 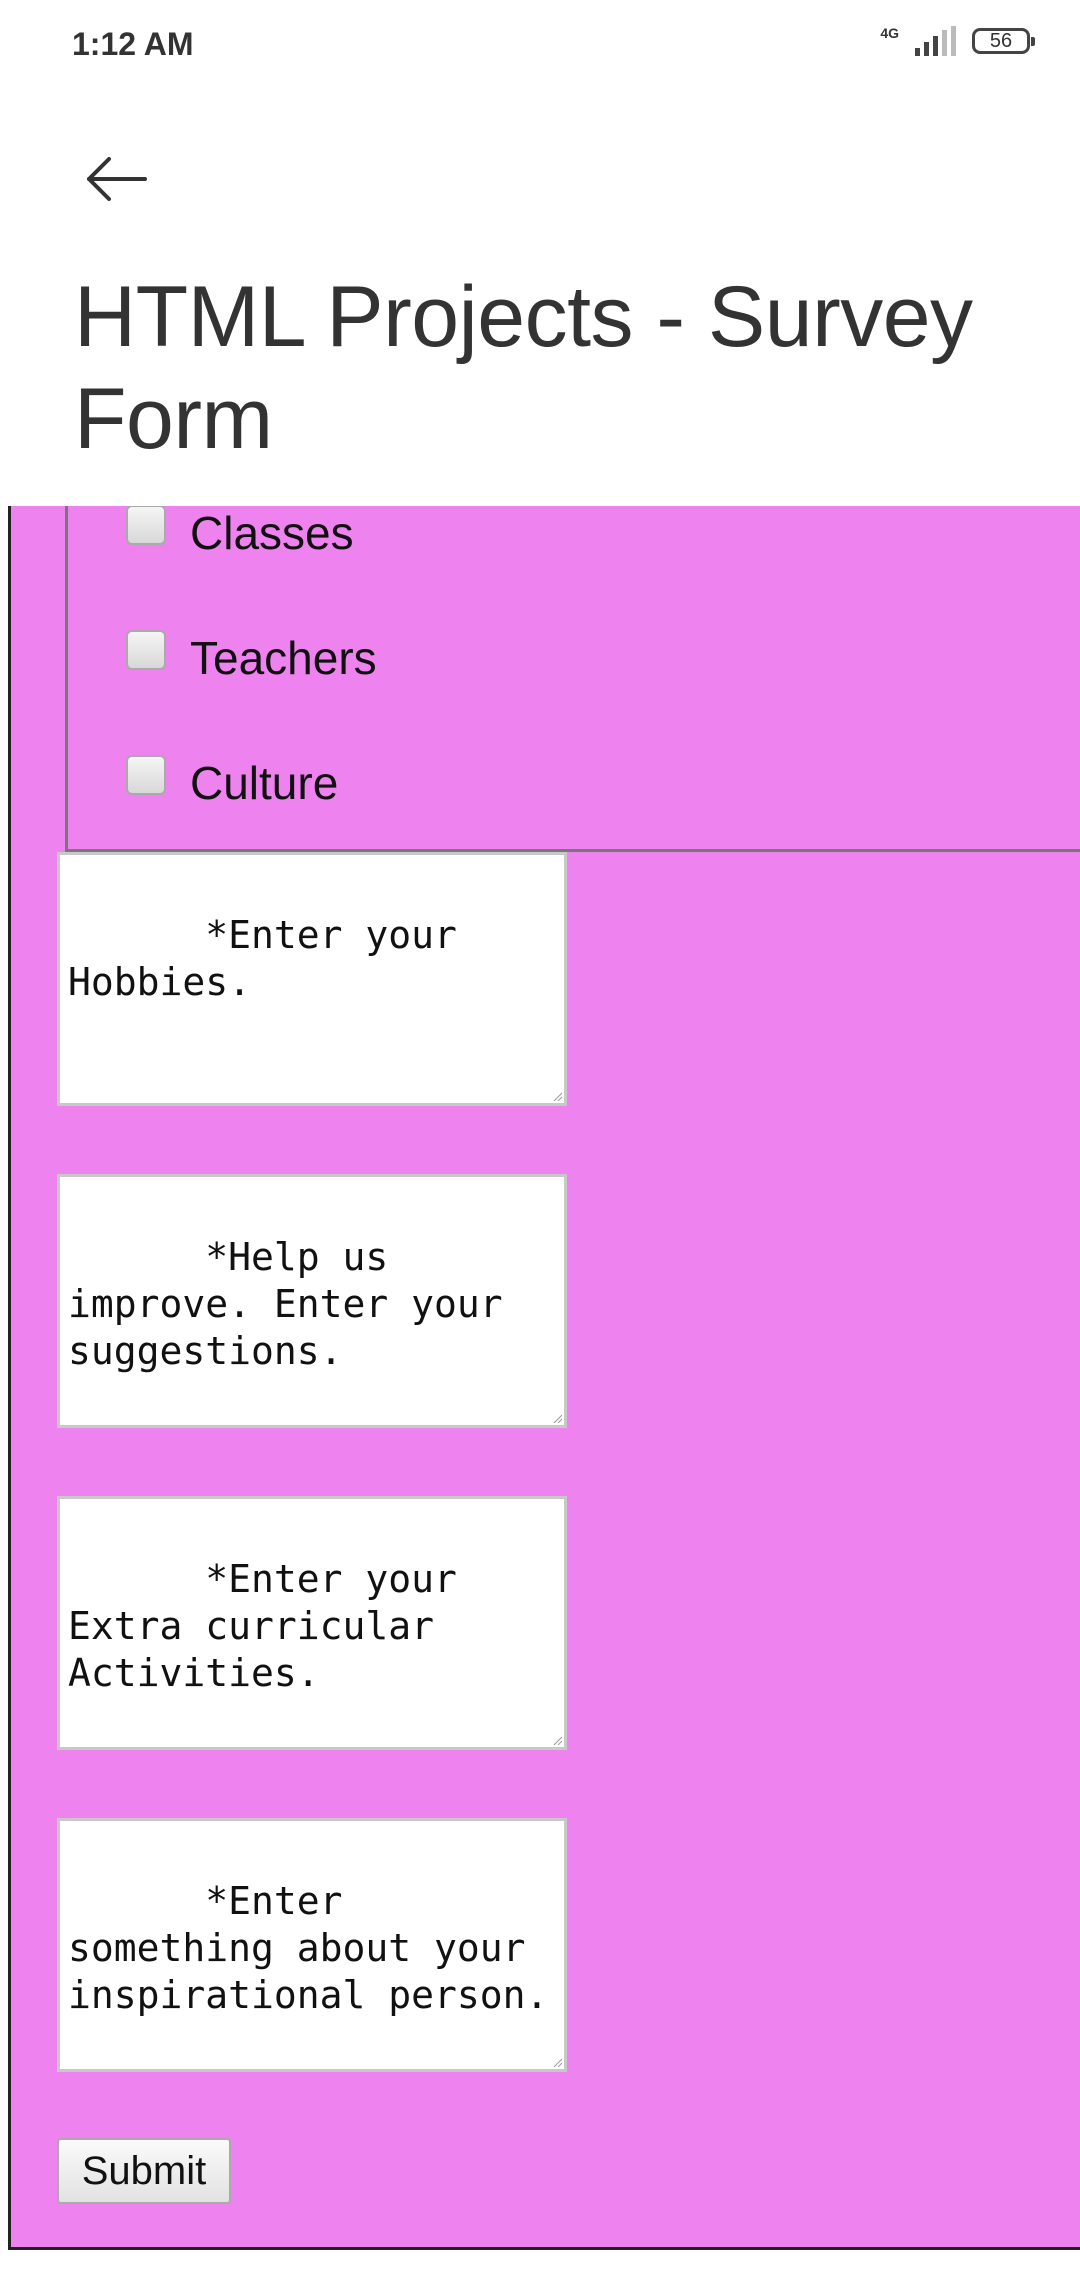 I want to click on checkbox-label: Classes, so click(x=272, y=533).